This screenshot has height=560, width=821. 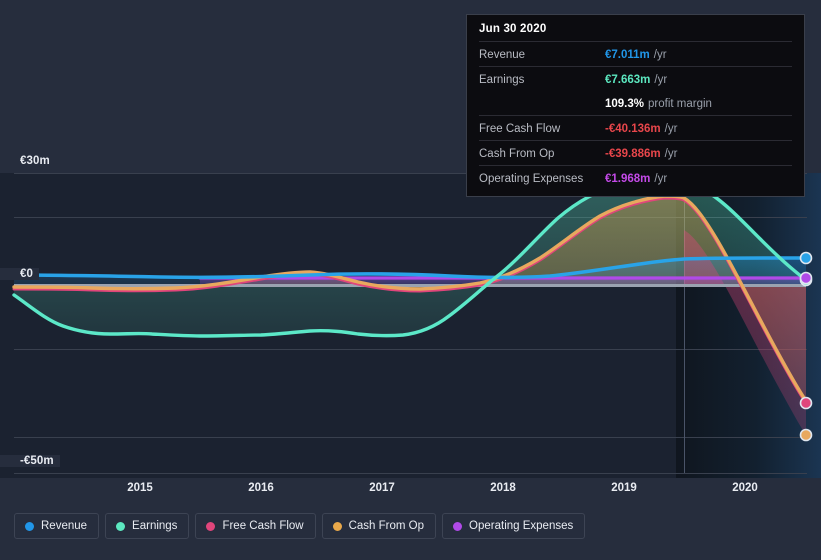 I want to click on tooltip-row-value-wrap: -€40.136m/yr, so click(x=641, y=128).